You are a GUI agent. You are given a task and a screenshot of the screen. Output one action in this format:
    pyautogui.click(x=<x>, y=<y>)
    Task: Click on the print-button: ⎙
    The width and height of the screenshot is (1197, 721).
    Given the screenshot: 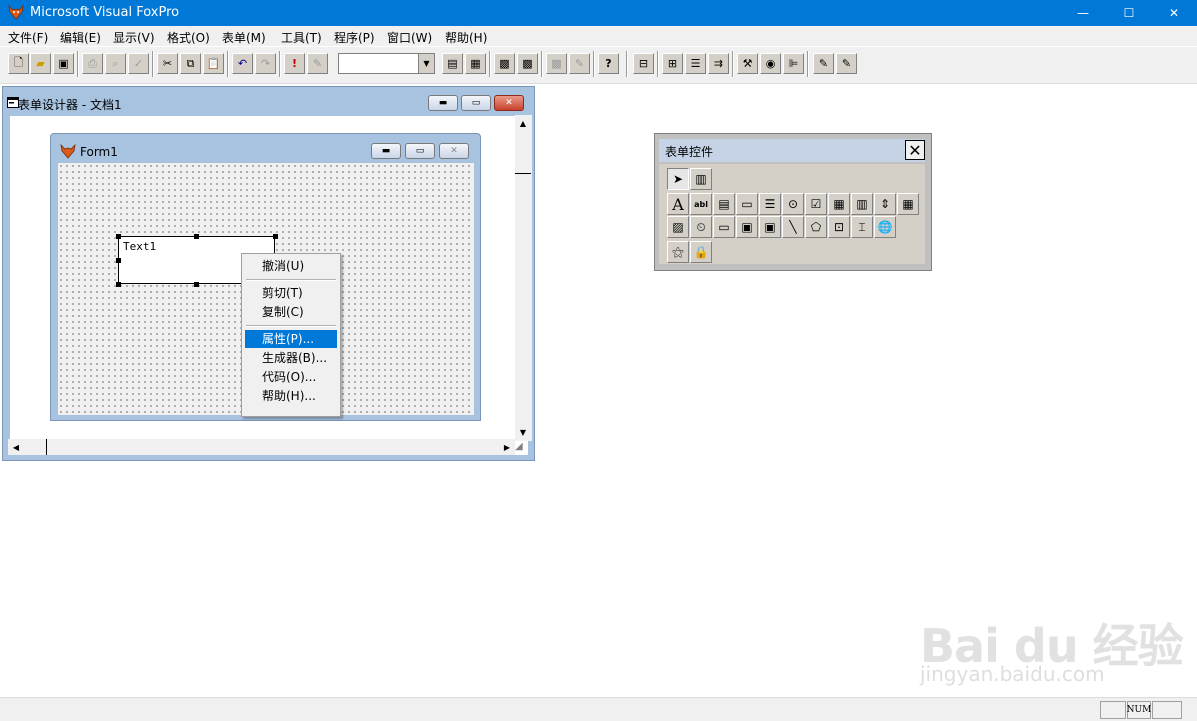 What is the action you would take?
    pyautogui.click(x=92, y=63)
    